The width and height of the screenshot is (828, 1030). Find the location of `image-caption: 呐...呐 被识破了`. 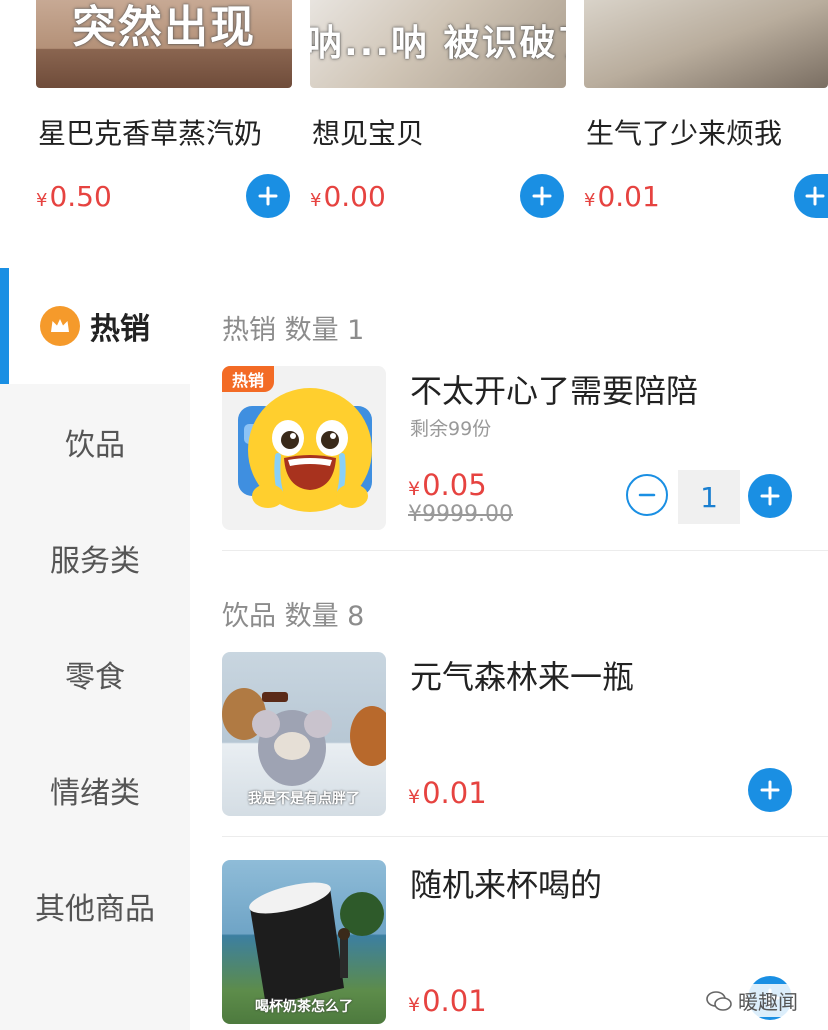

image-caption: 呐...呐 被识破了 is located at coordinates (438, 43).